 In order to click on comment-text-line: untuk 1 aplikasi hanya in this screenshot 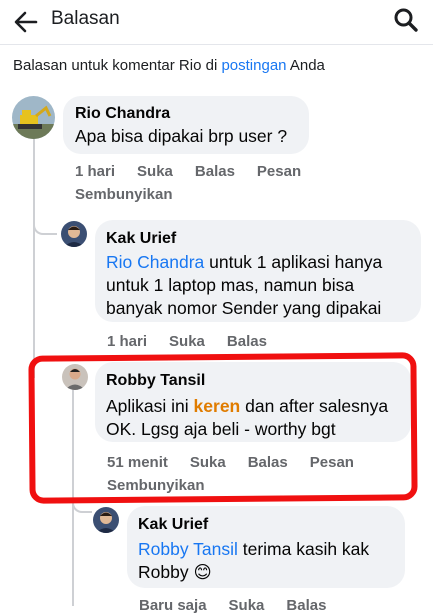, I will do `click(293, 262)`.